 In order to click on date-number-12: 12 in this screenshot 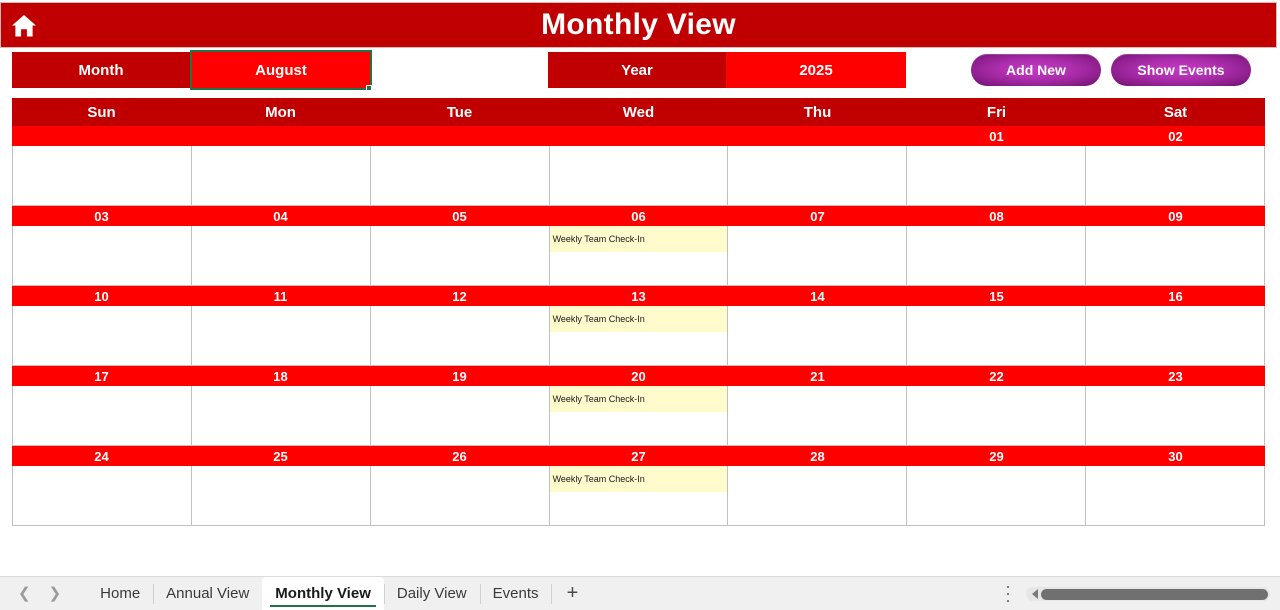, I will do `click(459, 296)`.